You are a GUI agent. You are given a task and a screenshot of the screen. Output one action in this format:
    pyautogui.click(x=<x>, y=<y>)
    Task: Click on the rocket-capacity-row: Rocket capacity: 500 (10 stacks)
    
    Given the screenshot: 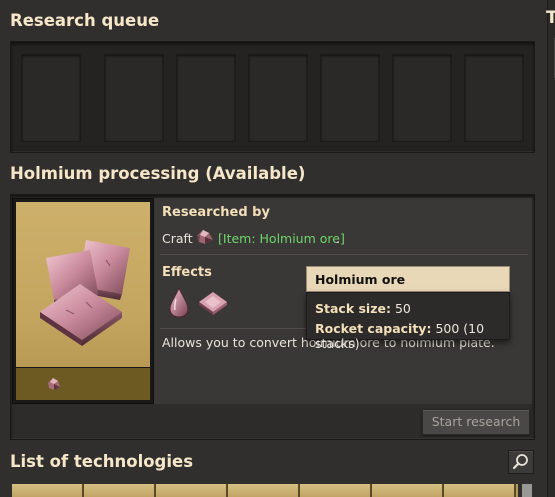 What is the action you would take?
    pyautogui.click(x=412, y=336)
    